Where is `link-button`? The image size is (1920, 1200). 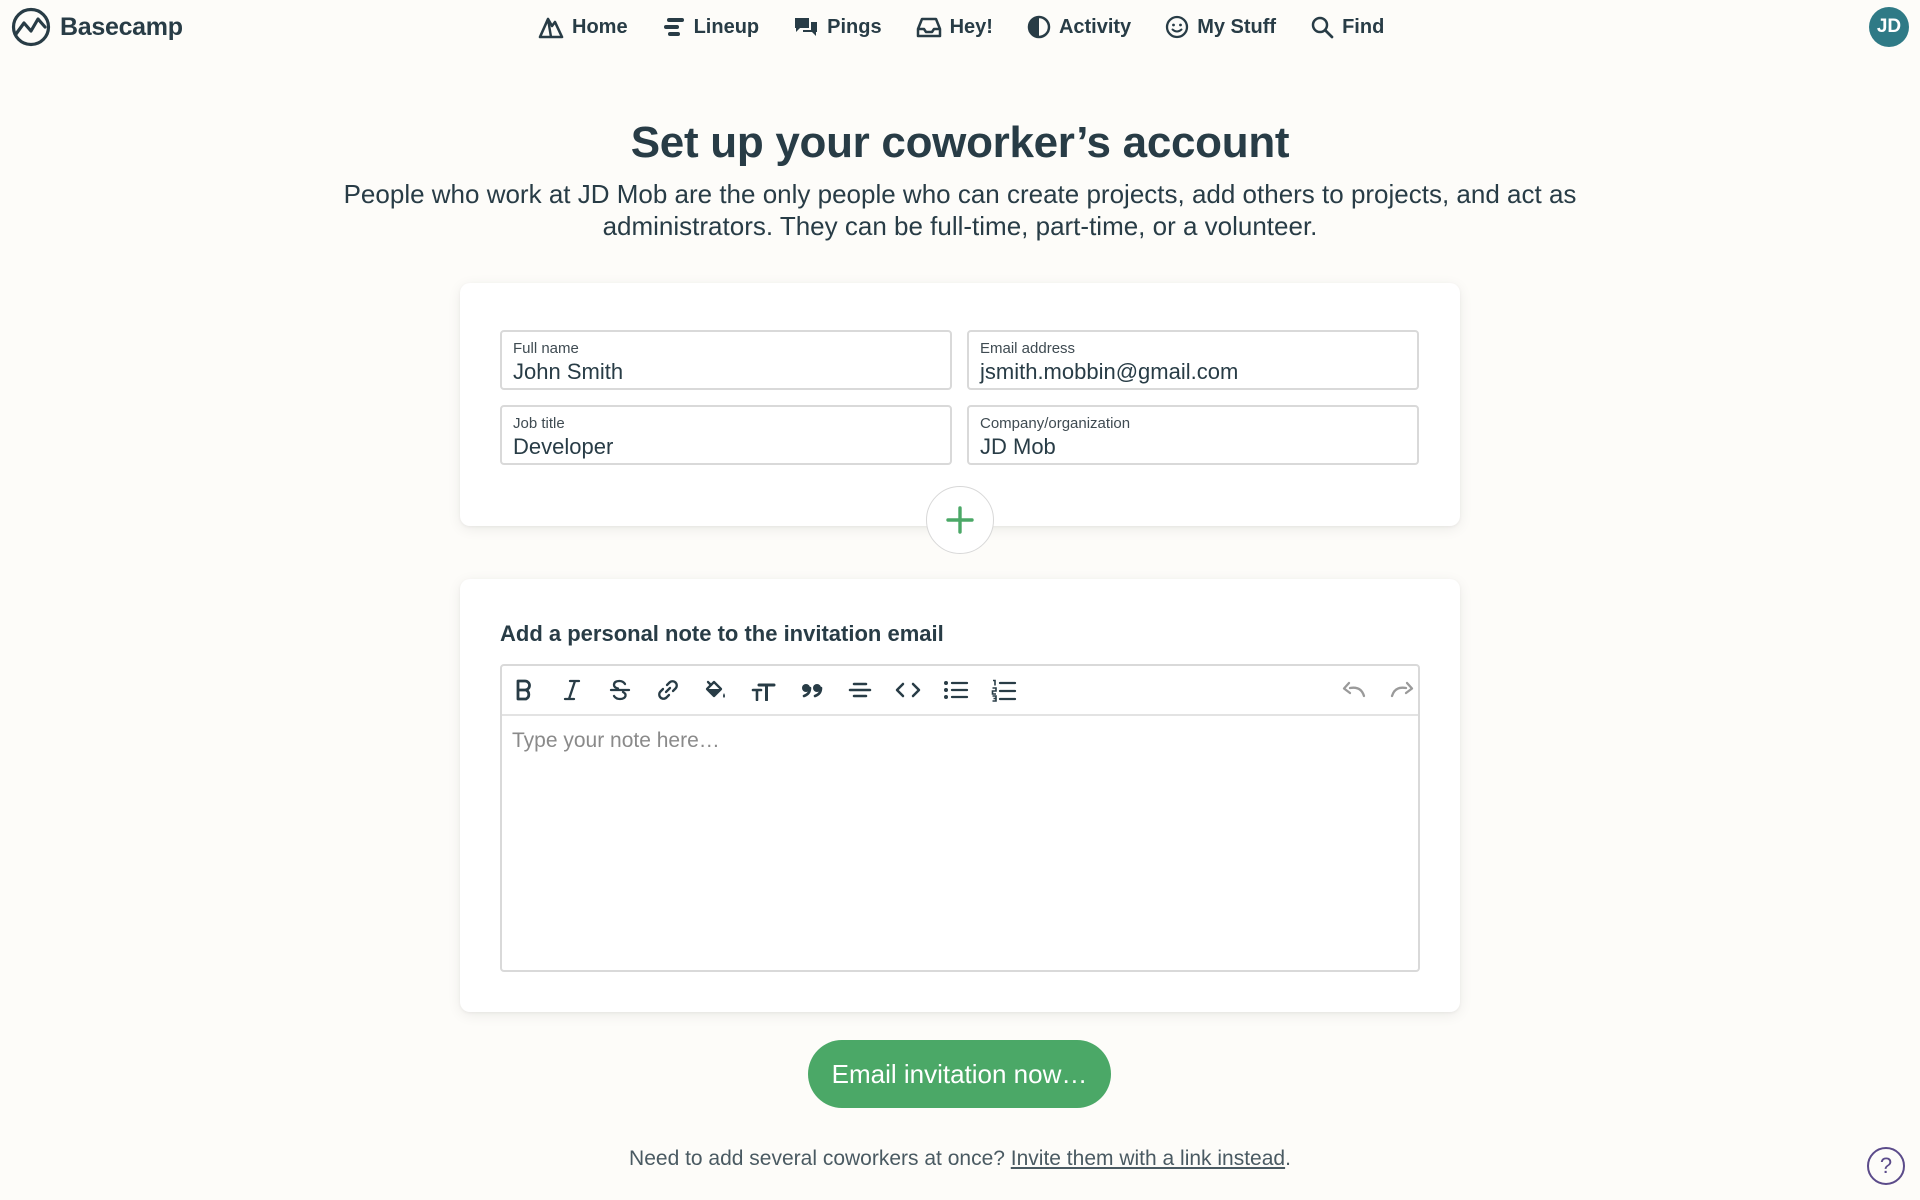
link-button is located at coordinates (668, 690).